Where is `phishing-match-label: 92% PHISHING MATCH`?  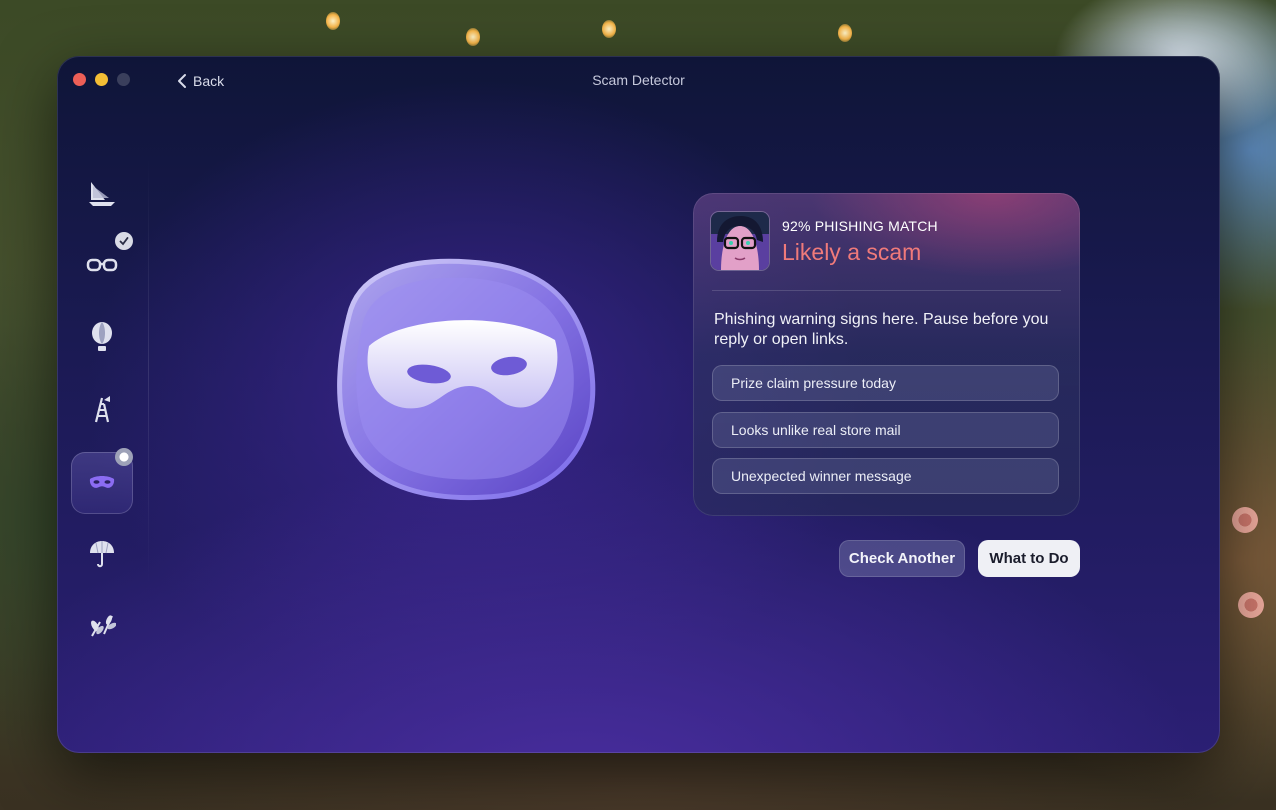
phishing-match-label: 92% PHISHING MATCH is located at coordinates (860, 226).